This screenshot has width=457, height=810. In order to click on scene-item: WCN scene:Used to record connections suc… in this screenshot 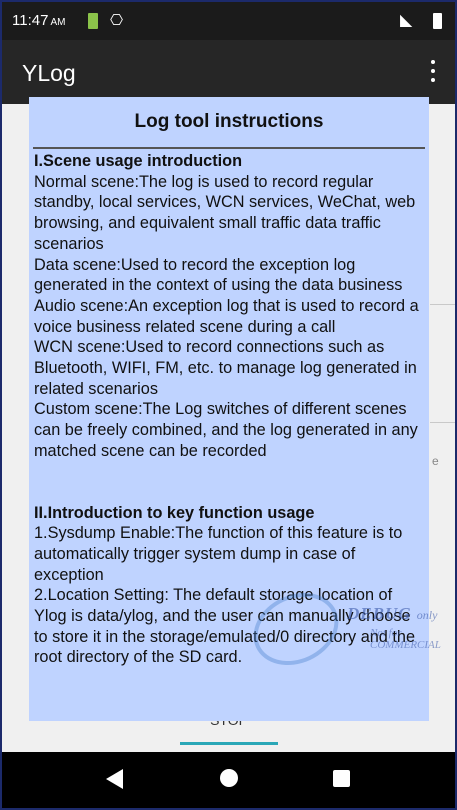, I will do `click(225, 368)`.